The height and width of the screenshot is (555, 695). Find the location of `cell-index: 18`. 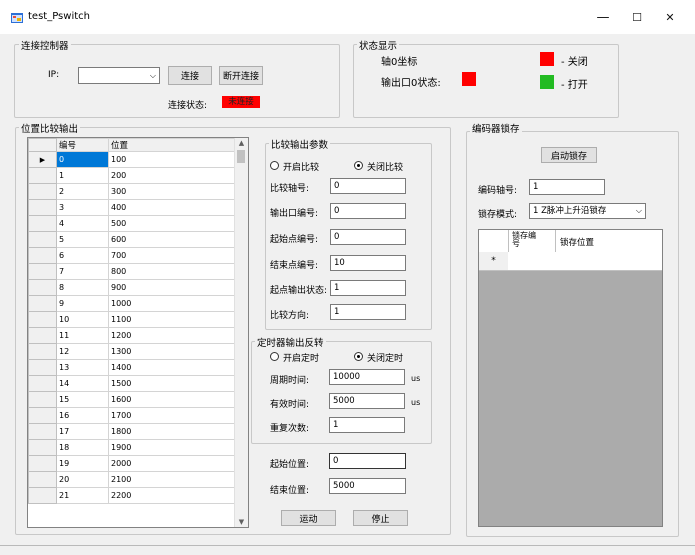

cell-index: 18 is located at coordinates (82, 447).